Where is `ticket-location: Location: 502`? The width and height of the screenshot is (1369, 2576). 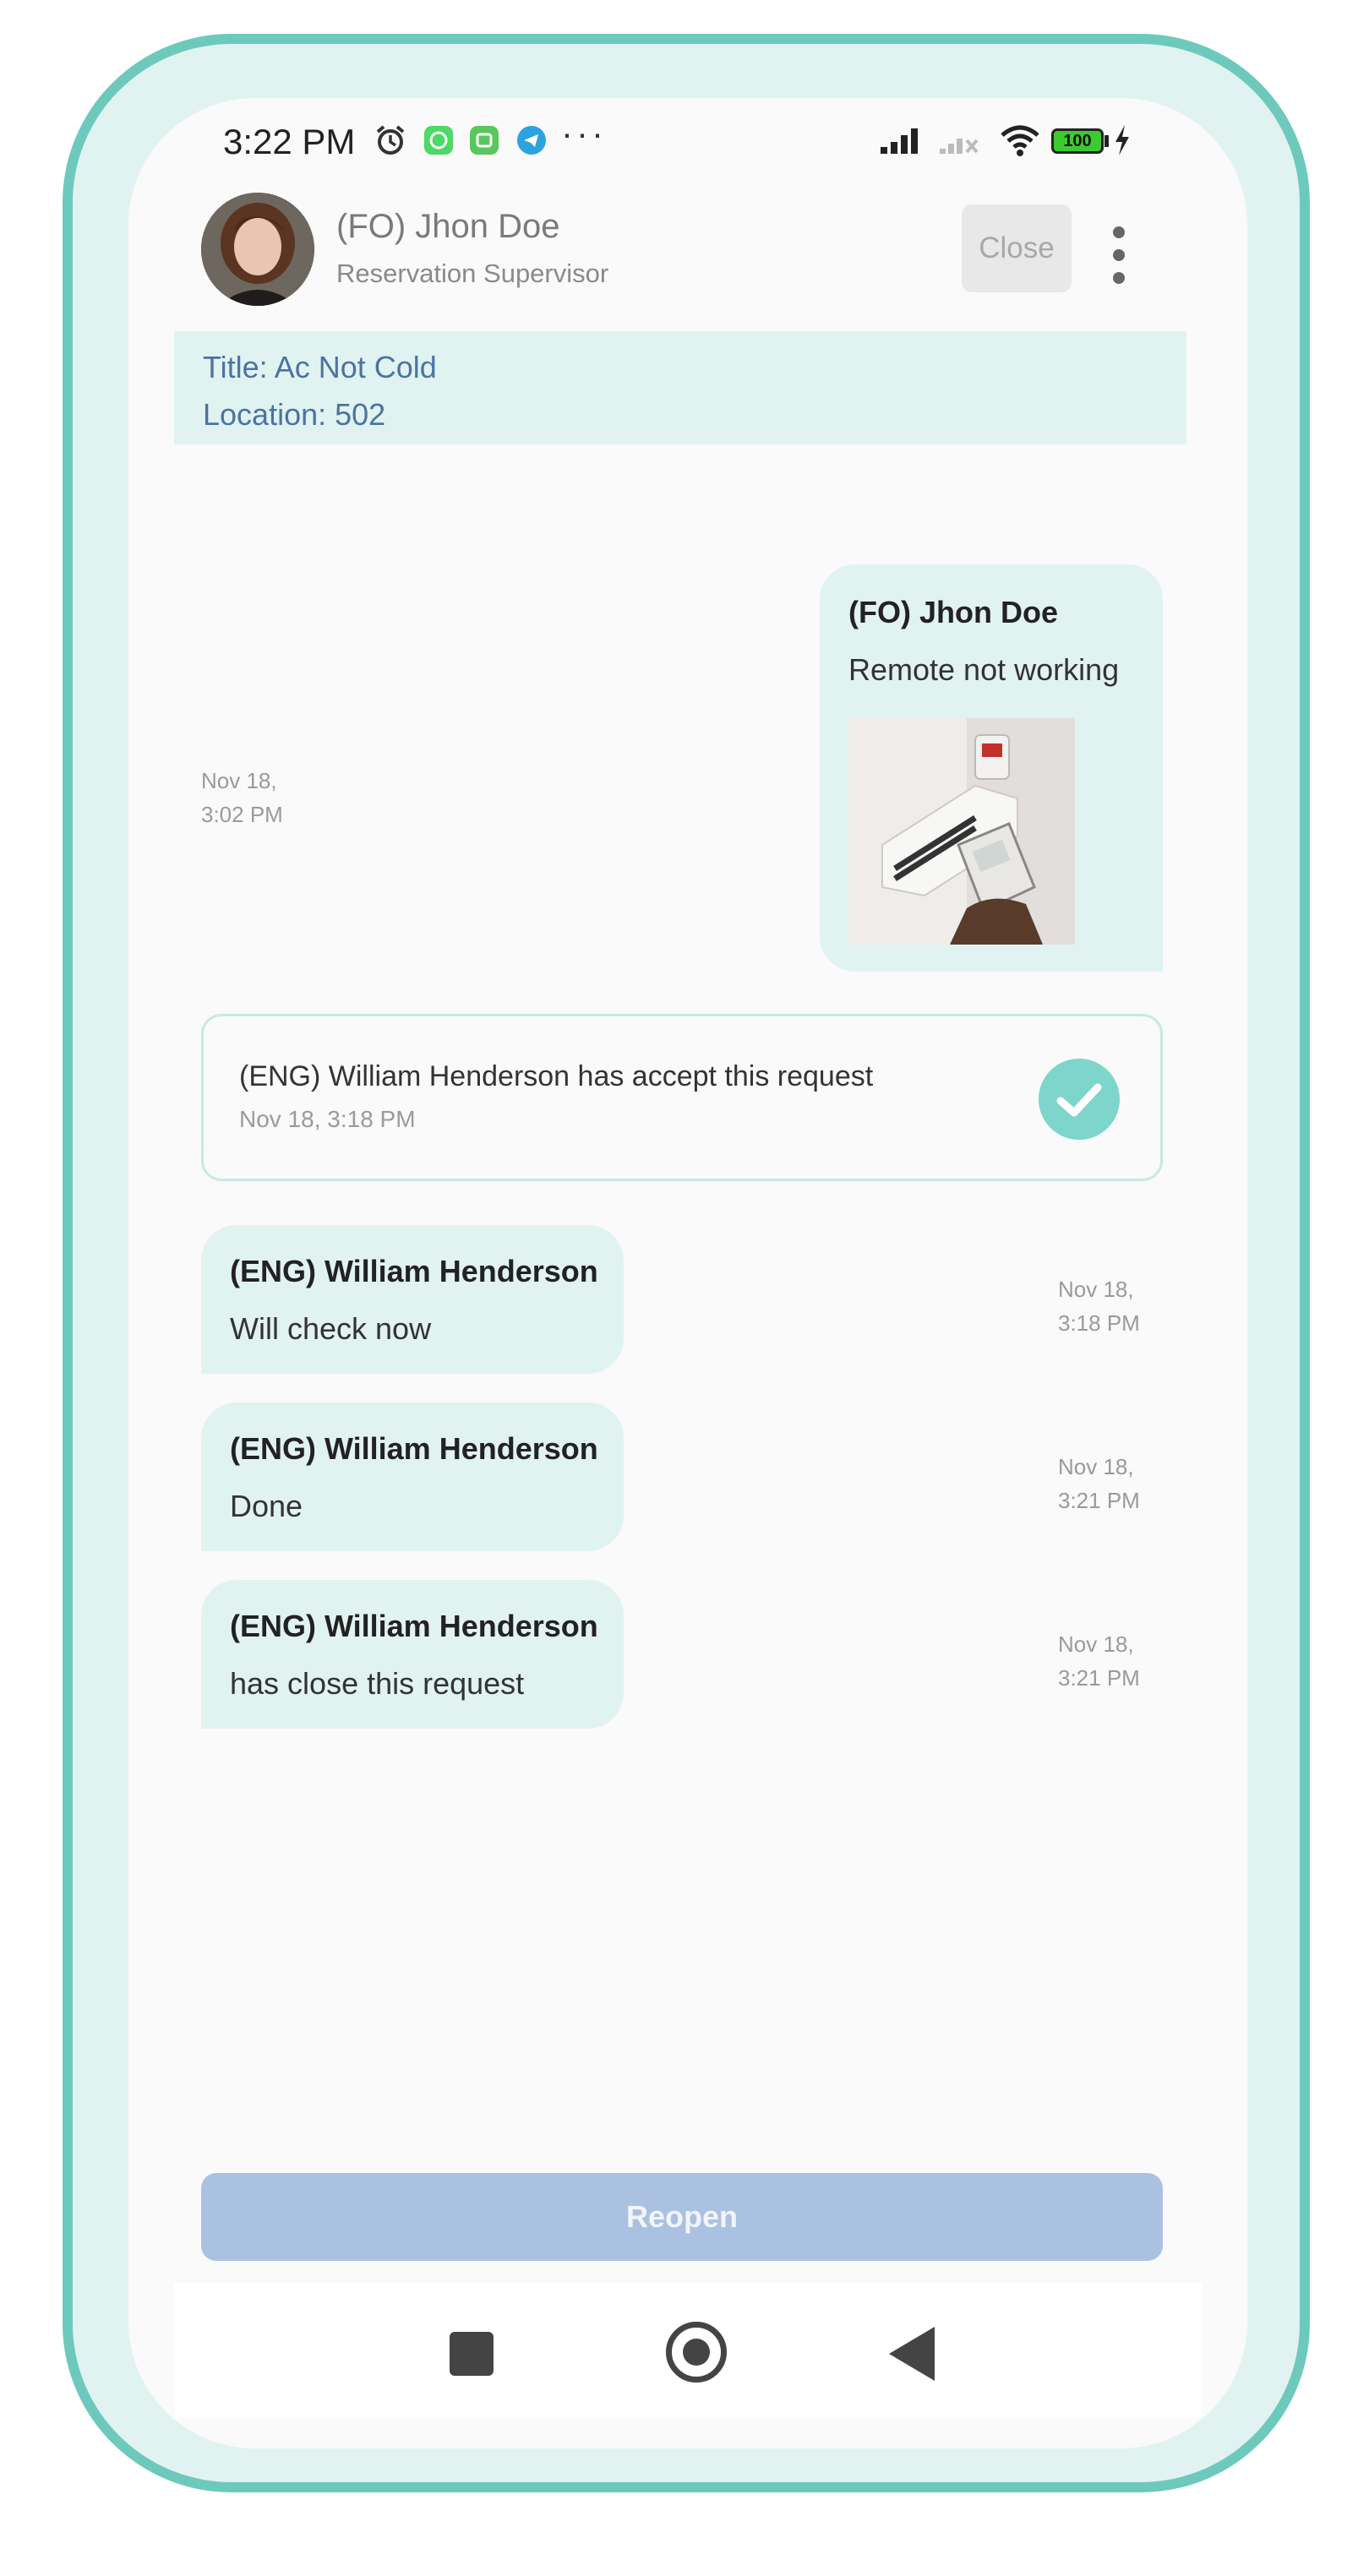
ticket-location: Location: 502 is located at coordinates (294, 414).